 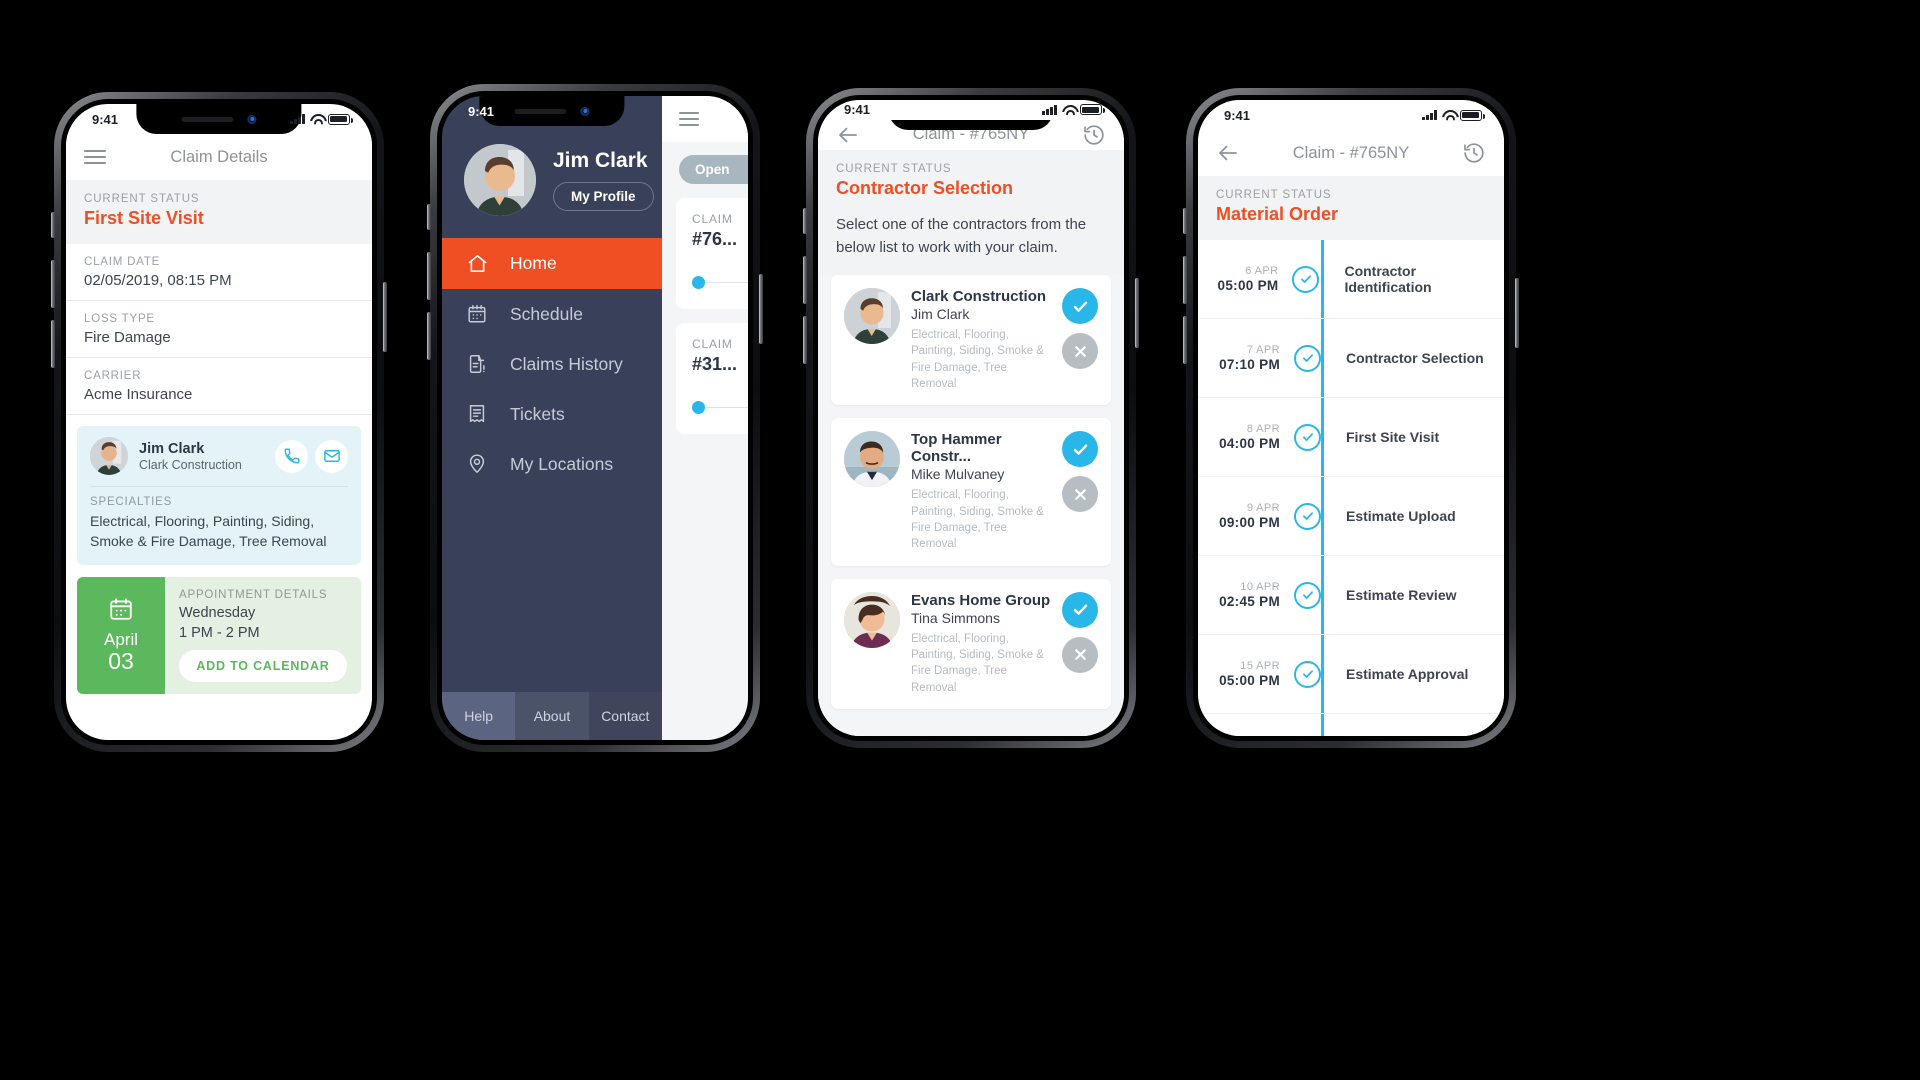 I want to click on timeline-row: 6 APR 05:00 PM Contractor Identification, so click(x=1351, y=279).